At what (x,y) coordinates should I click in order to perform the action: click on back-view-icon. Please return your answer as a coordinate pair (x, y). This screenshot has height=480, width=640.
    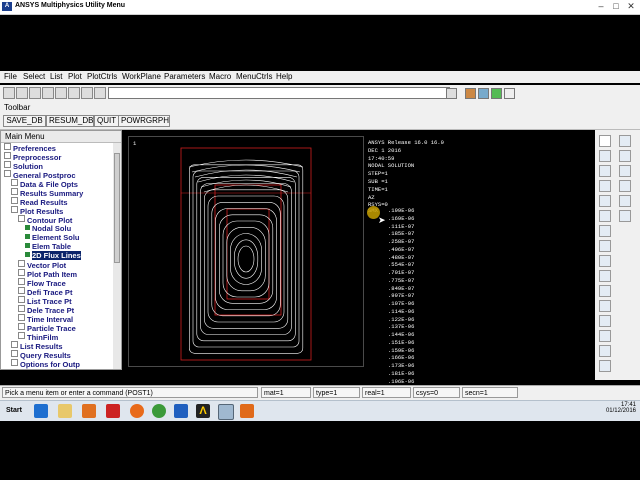
    Looking at the image, I should click on (625, 171).